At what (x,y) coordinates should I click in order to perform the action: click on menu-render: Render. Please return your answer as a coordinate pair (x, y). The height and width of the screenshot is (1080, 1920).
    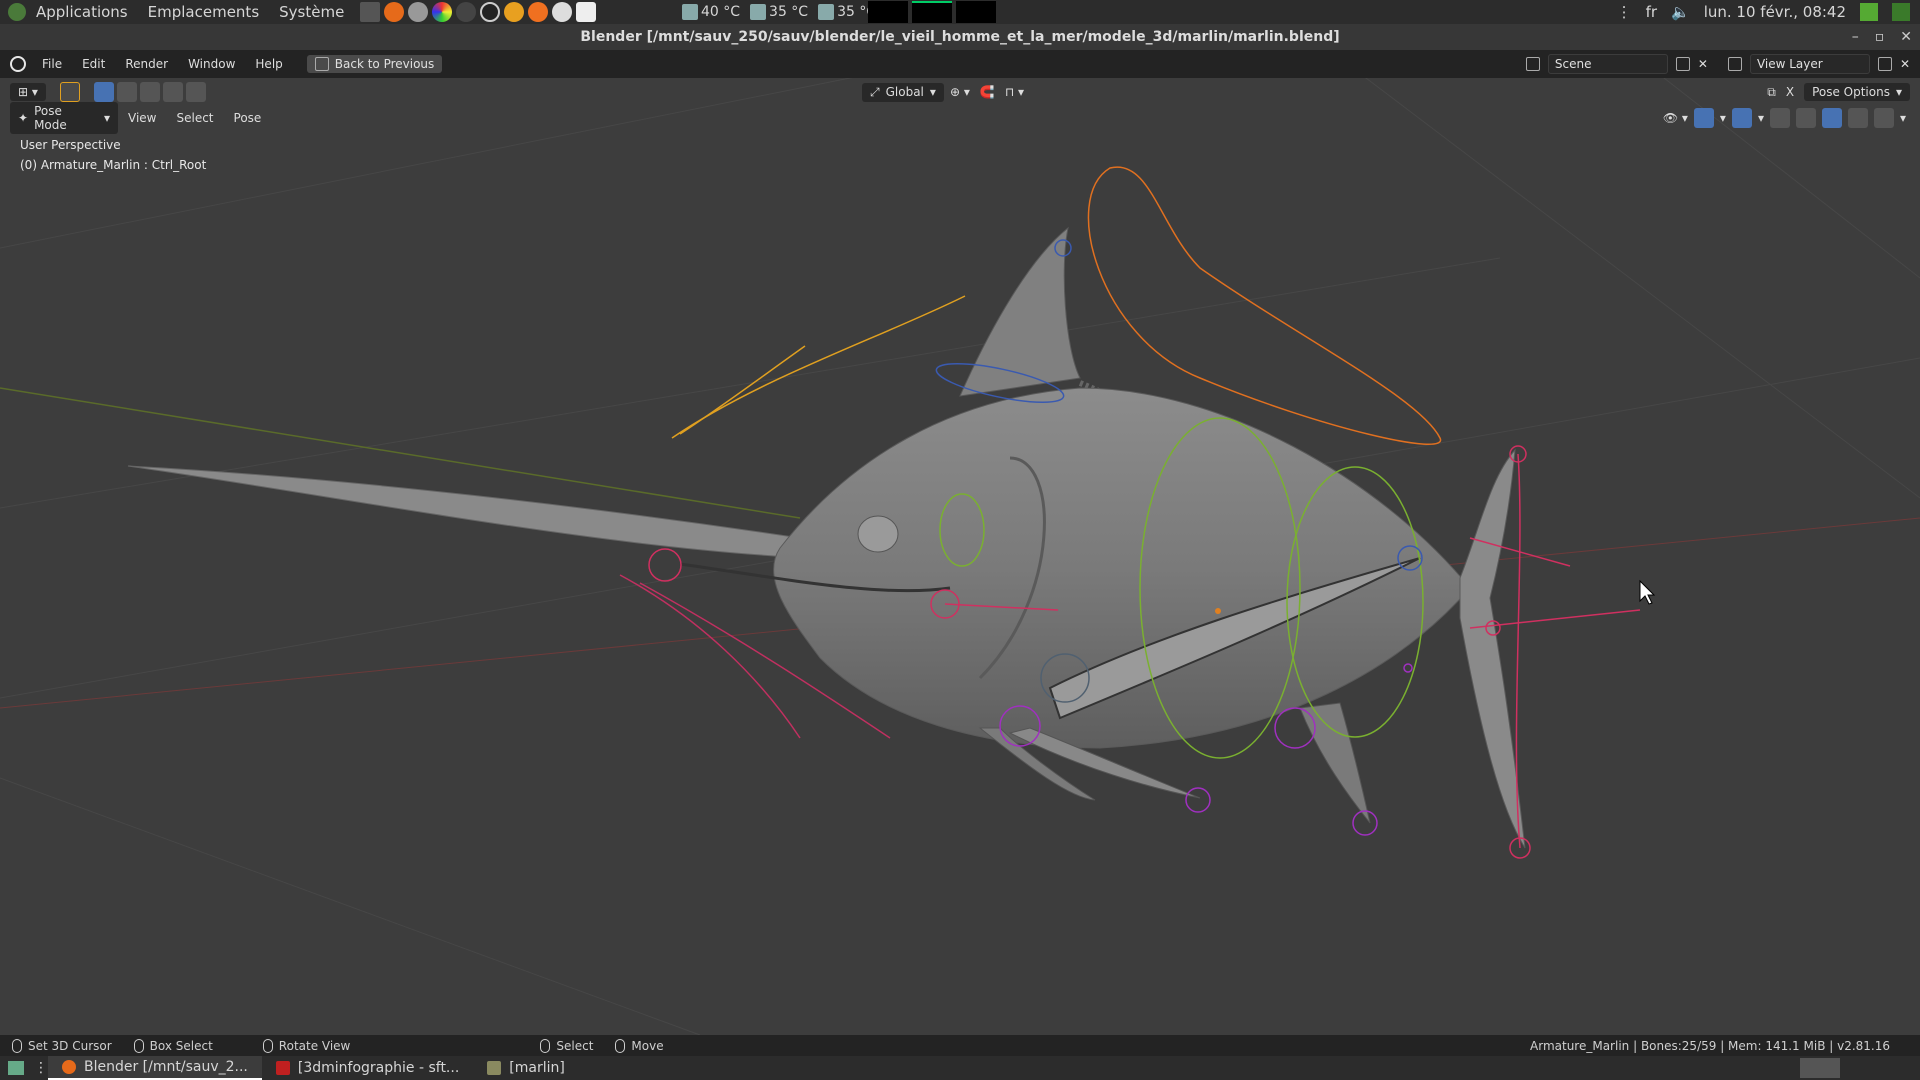
    Looking at the image, I should click on (146, 64).